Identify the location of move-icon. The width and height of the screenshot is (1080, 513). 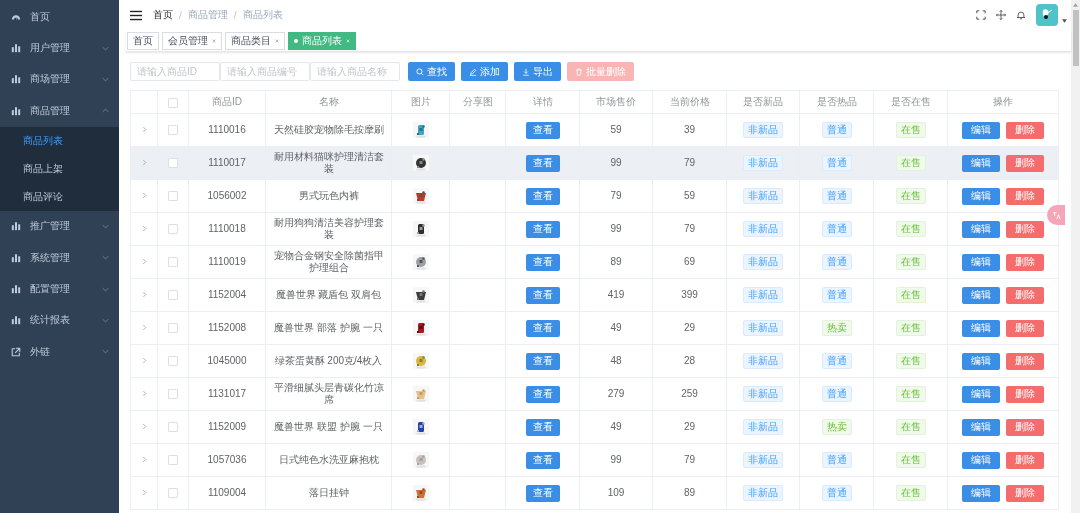
(1001, 15).